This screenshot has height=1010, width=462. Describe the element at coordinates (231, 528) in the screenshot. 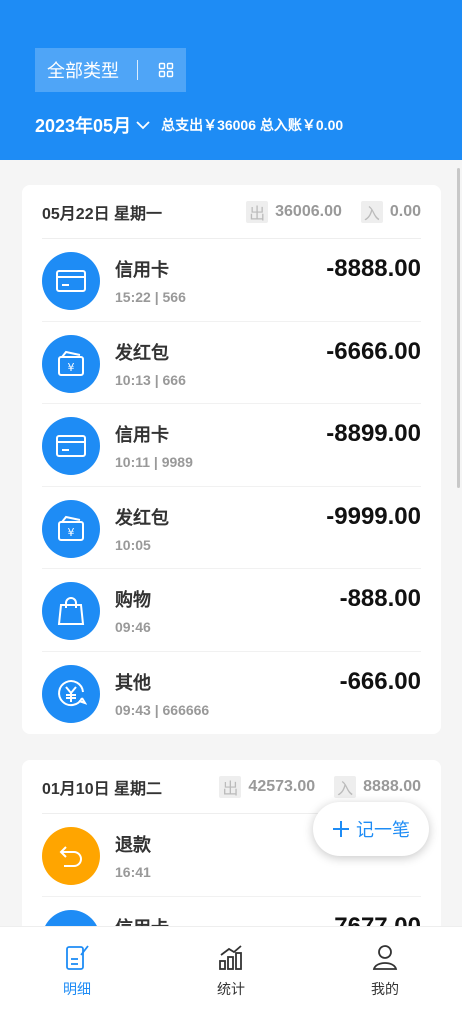

I see `transaction-row: ¥ 发红包 10:05 -9999.00` at that location.